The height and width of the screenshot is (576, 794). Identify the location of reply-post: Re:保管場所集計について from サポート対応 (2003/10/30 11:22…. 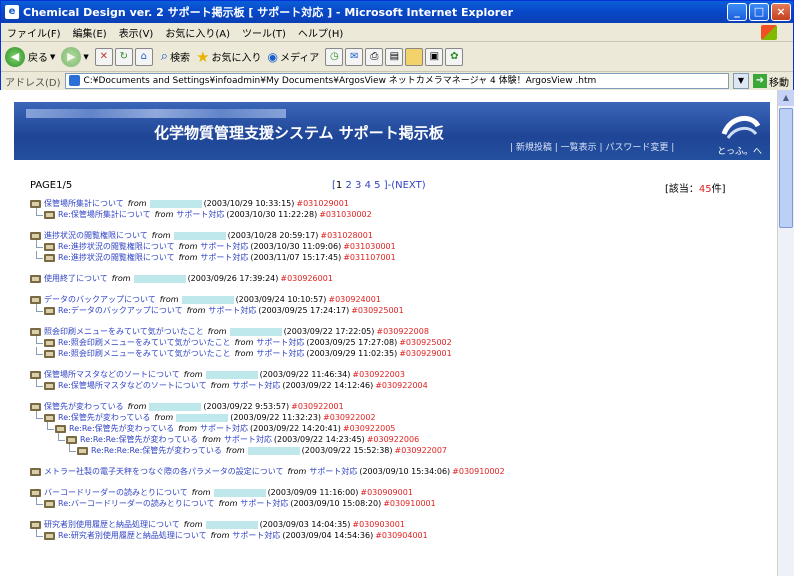
(402, 213).